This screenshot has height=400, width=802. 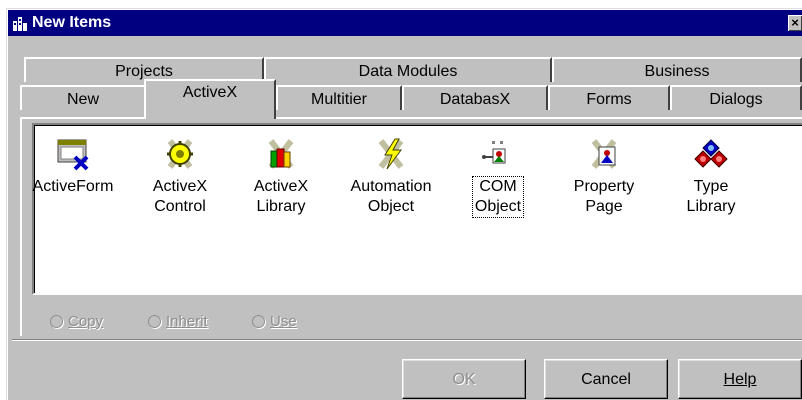 I want to click on help-button: Help, so click(x=740, y=379).